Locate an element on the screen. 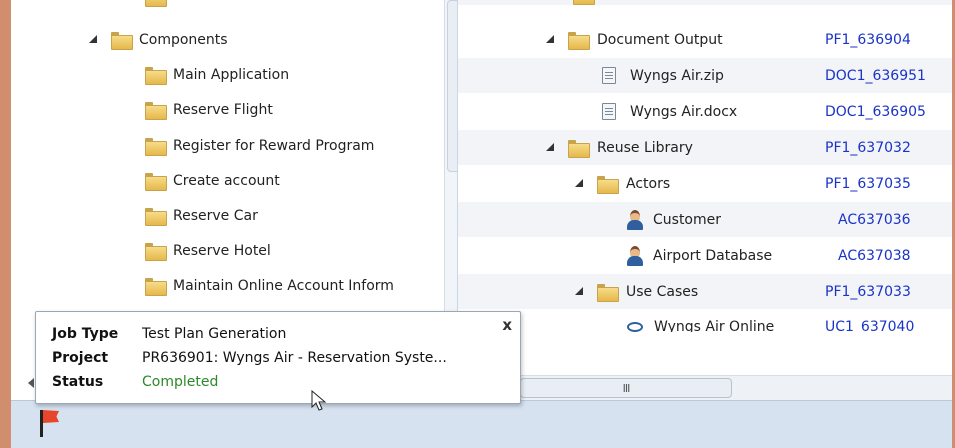 This screenshot has width=955, height=448. tree-item-clipped is located at coordinates (156, 6).